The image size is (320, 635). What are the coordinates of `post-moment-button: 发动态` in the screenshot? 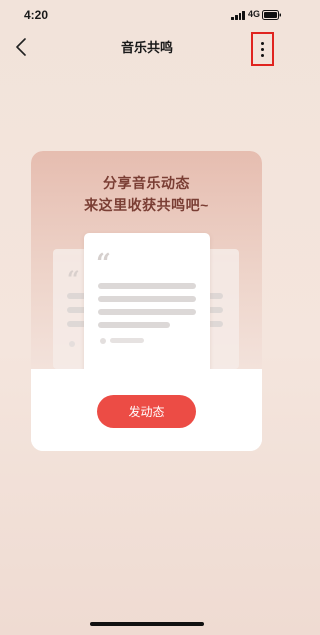 It's located at (146, 411).